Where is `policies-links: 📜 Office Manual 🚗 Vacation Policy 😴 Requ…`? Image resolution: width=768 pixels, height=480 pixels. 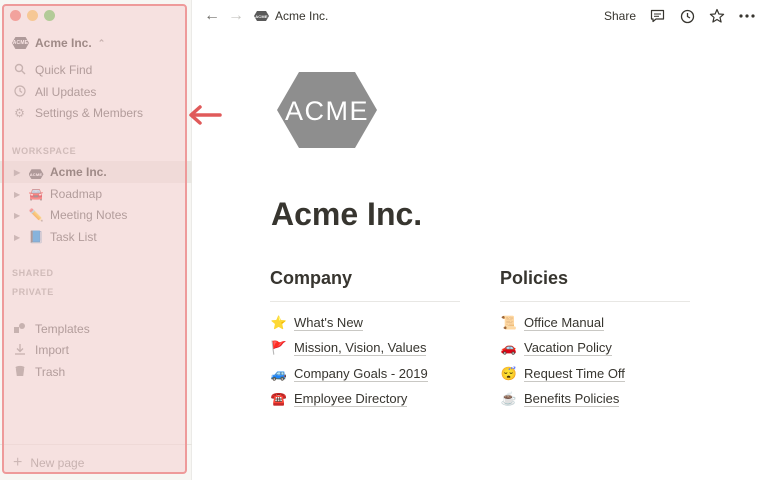
policies-links: 📜 Office Manual 🚗 Vacation Policy 😴 Requ… is located at coordinates (595, 361).